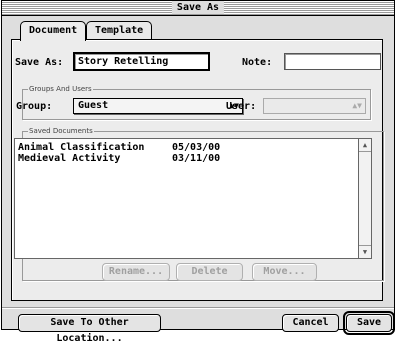  Describe the element at coordinates (196, 147) in the screenshot. I see `document-date: 05/03/00` at that location.